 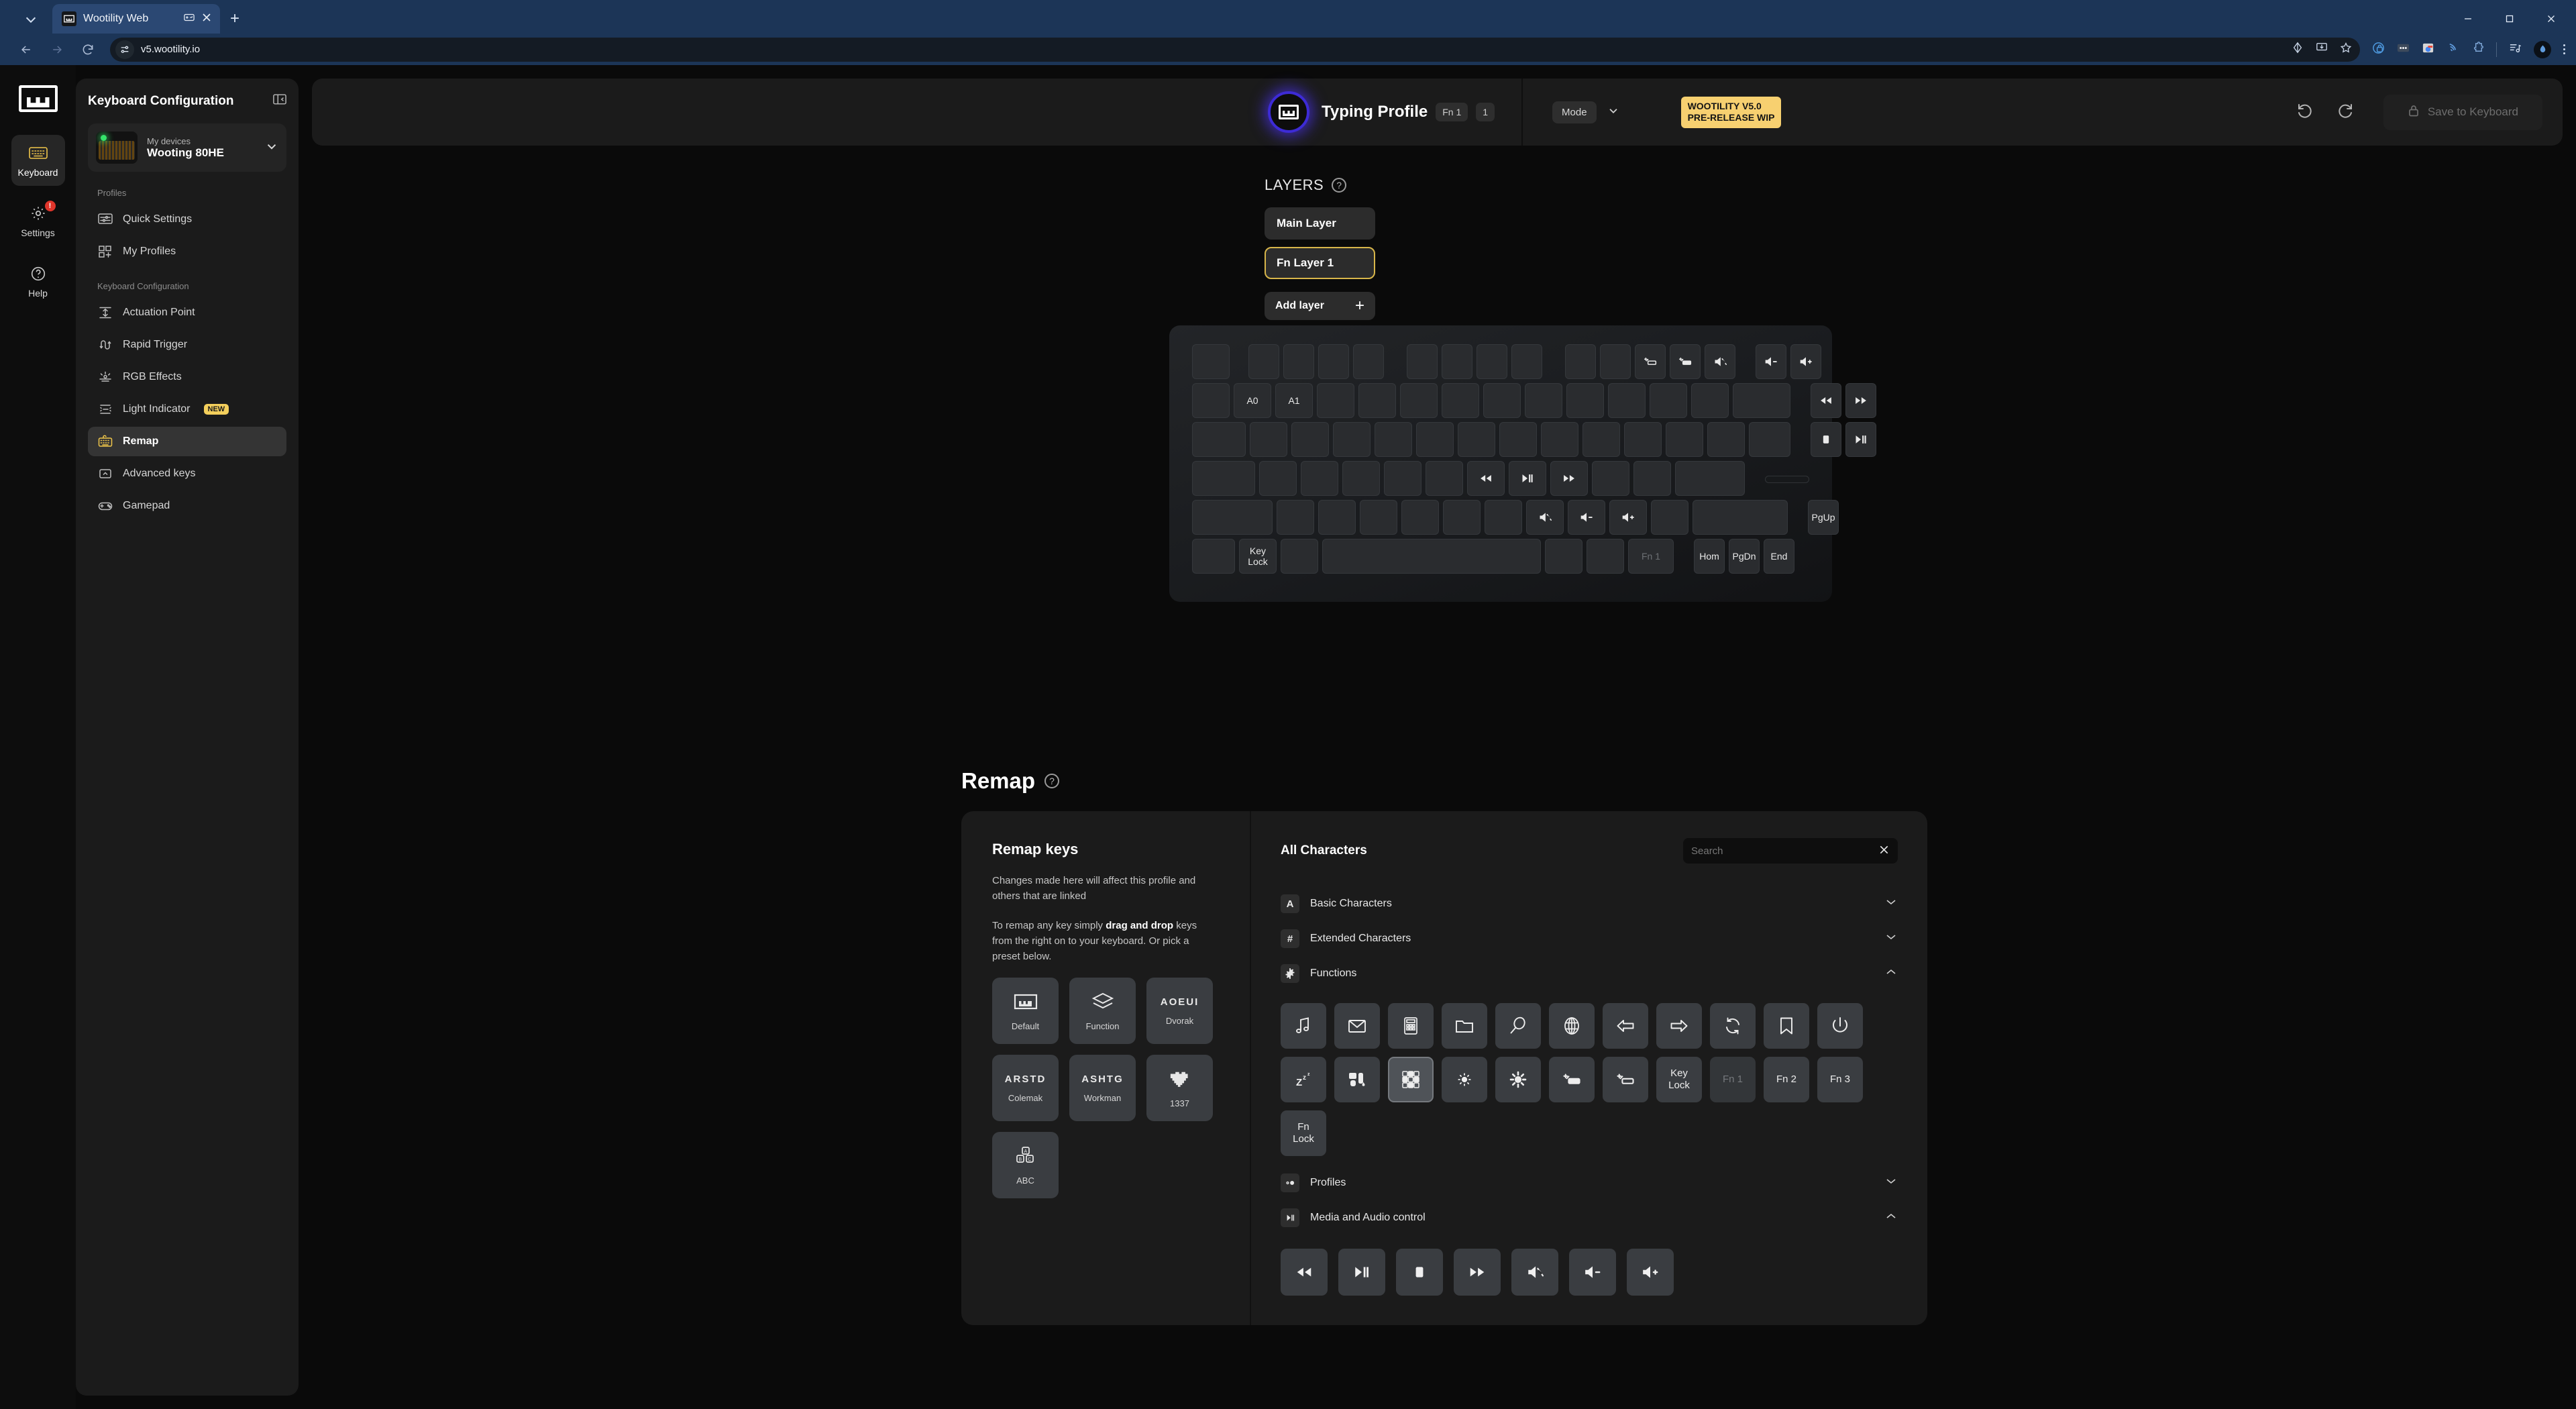 What do you see at coordinates (1518, 1026) in the screenshot?
I see `function-key-search-magnifier-icon` at bounding box center [1518, 1026].